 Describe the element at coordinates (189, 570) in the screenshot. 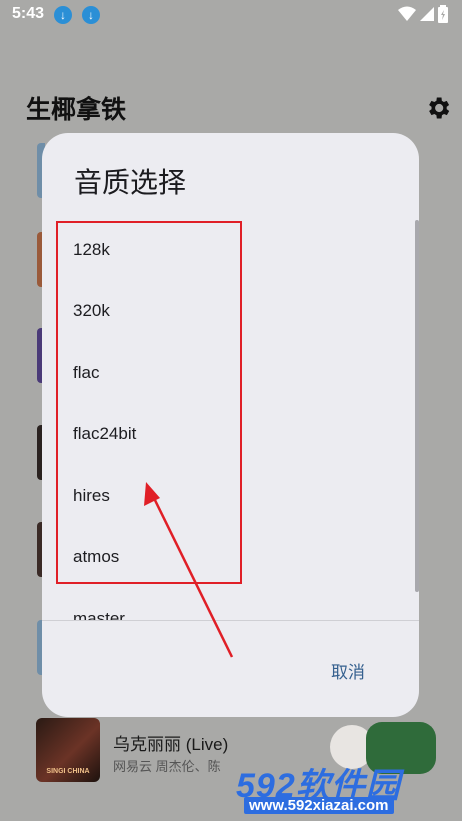

I see `annotation-arrow` at that location.